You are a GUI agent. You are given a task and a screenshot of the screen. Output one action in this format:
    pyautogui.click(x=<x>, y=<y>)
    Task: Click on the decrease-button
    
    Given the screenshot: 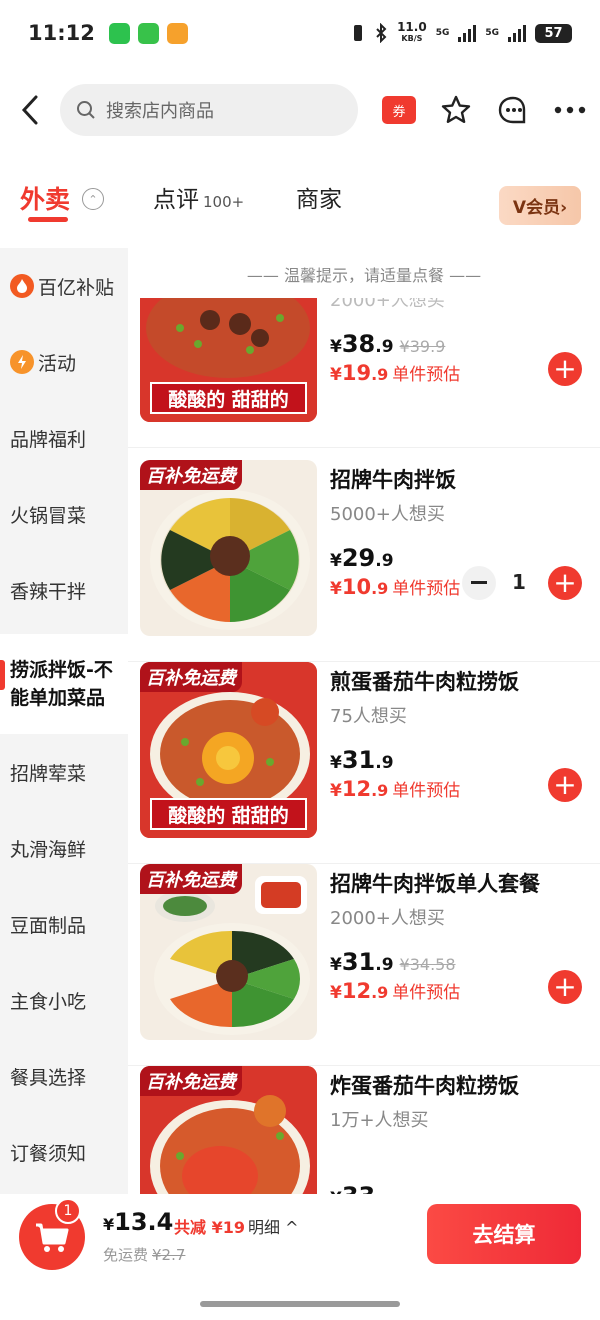 What is the action you would take?
    pyautogui.click(x=479, y=583)
    